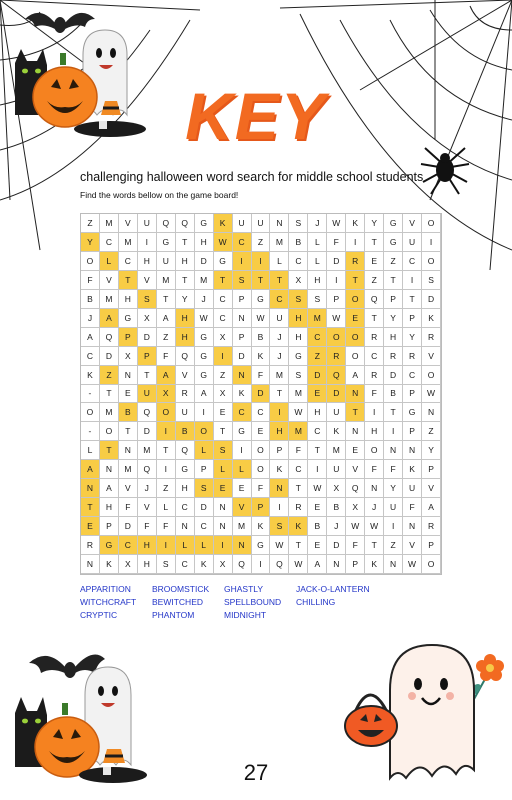 The height and width of the screenshot is (800, 512). What do you see at coordinates (318, 261) in the screenshot?
I see `grid-cell: L` at bounding box center [318, 261].